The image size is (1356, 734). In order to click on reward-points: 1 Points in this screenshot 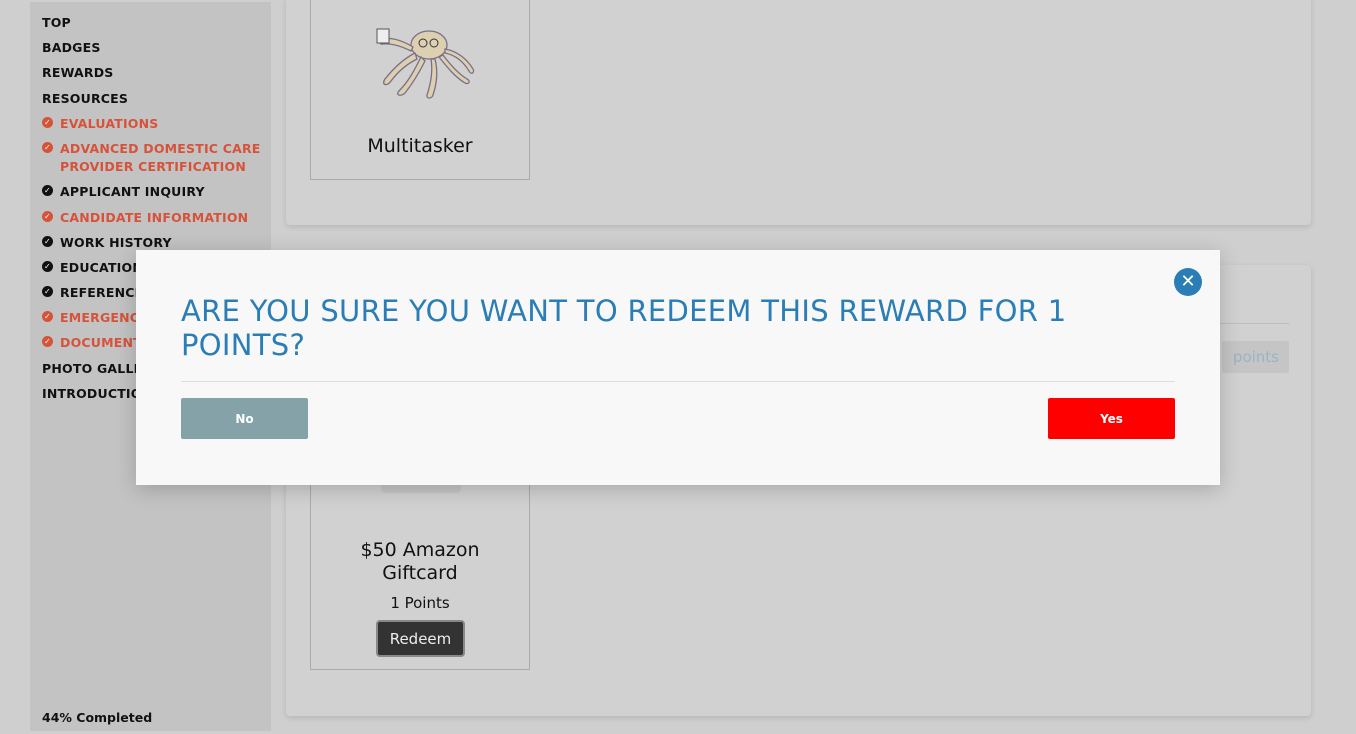, I will do `click(420, 603)`.